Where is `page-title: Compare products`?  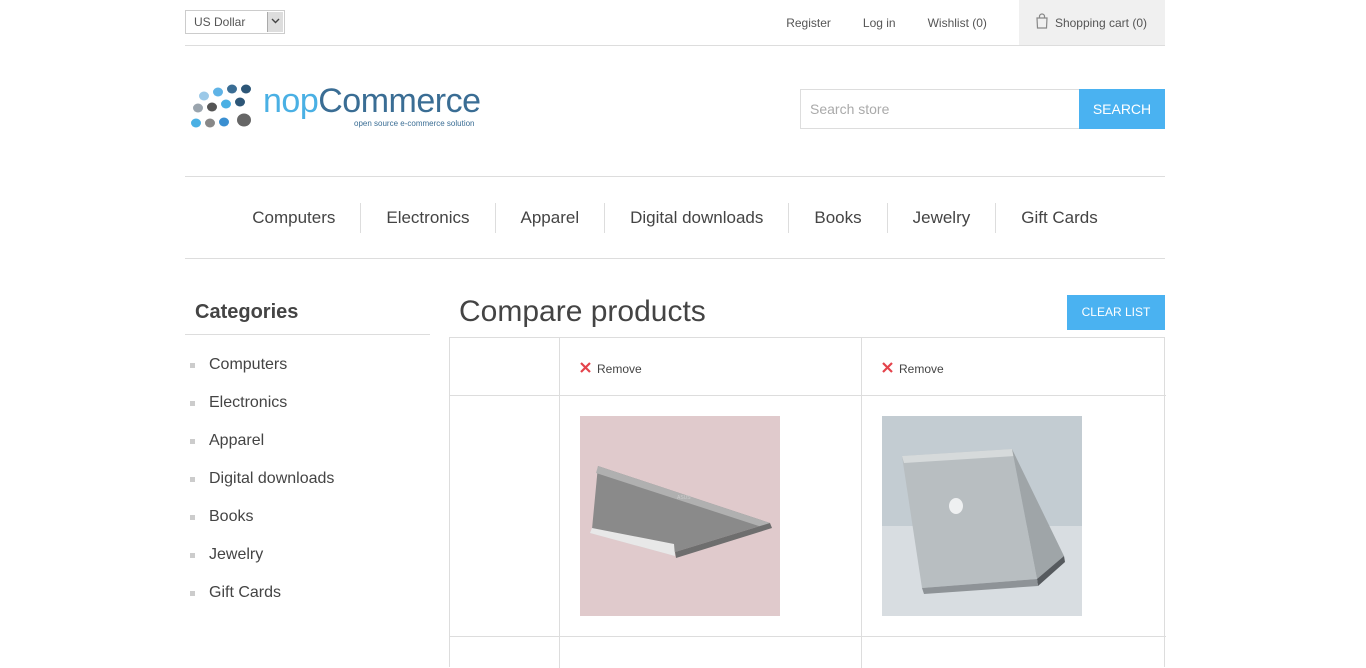 page-title: Compare products is located at coordinates (582, 311).